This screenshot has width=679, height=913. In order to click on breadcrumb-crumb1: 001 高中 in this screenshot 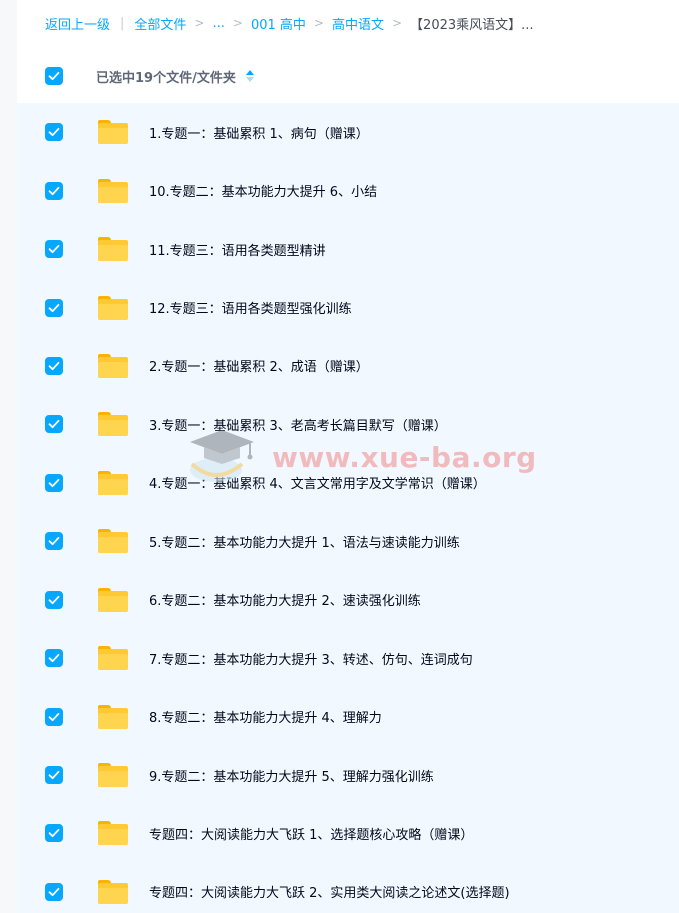, I will do `click(278, 23)`.